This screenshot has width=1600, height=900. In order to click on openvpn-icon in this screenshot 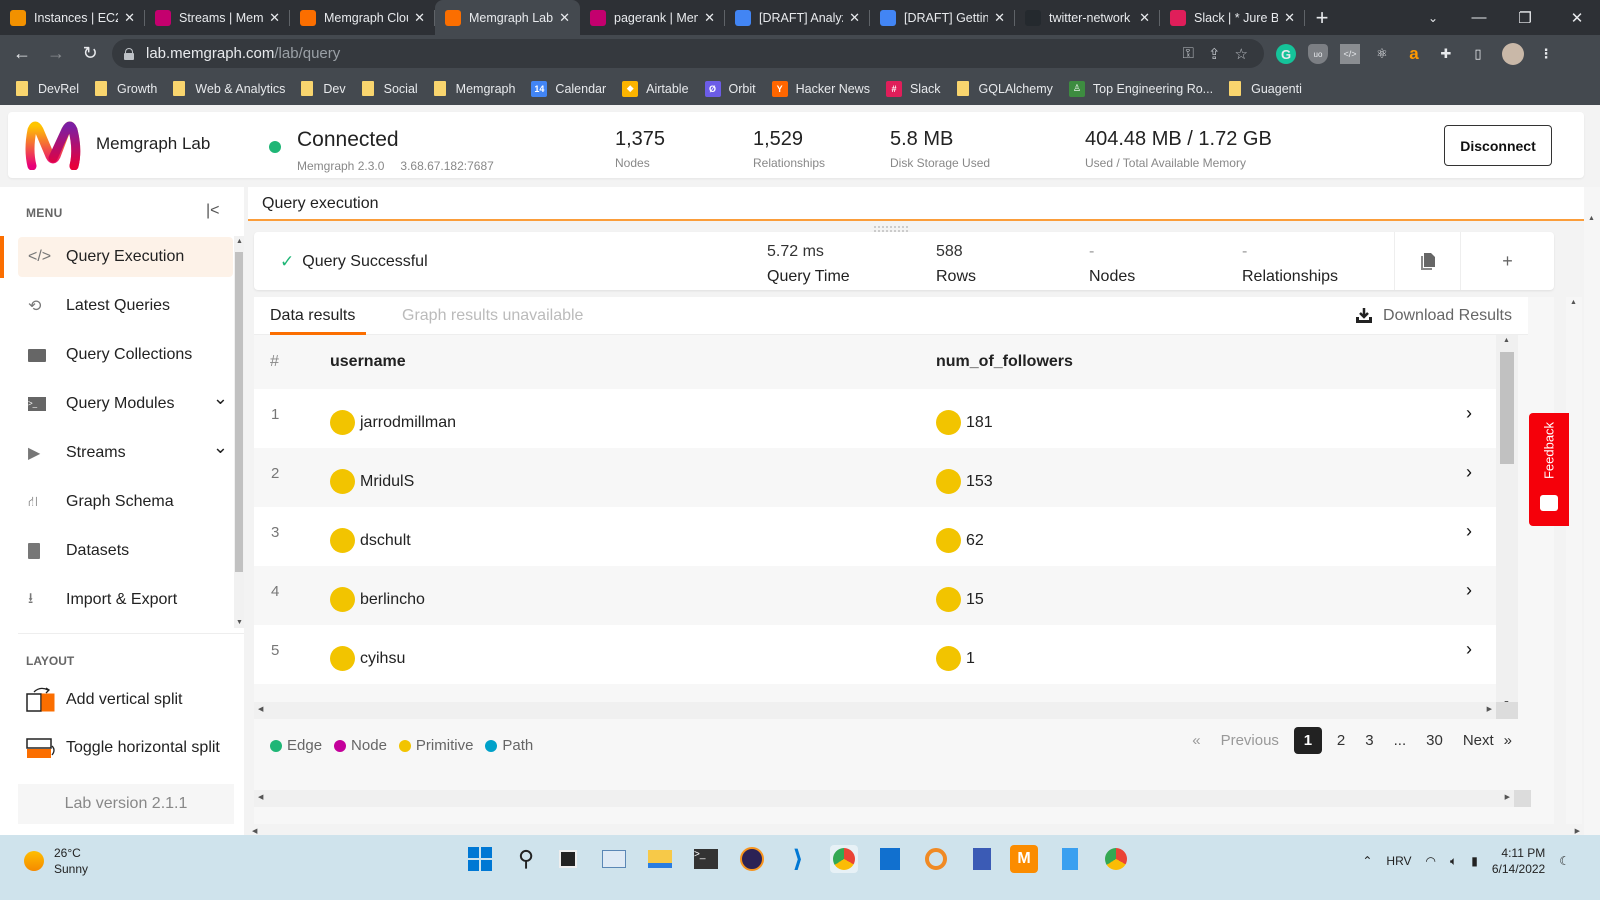, I will do `click(936, 859)`.